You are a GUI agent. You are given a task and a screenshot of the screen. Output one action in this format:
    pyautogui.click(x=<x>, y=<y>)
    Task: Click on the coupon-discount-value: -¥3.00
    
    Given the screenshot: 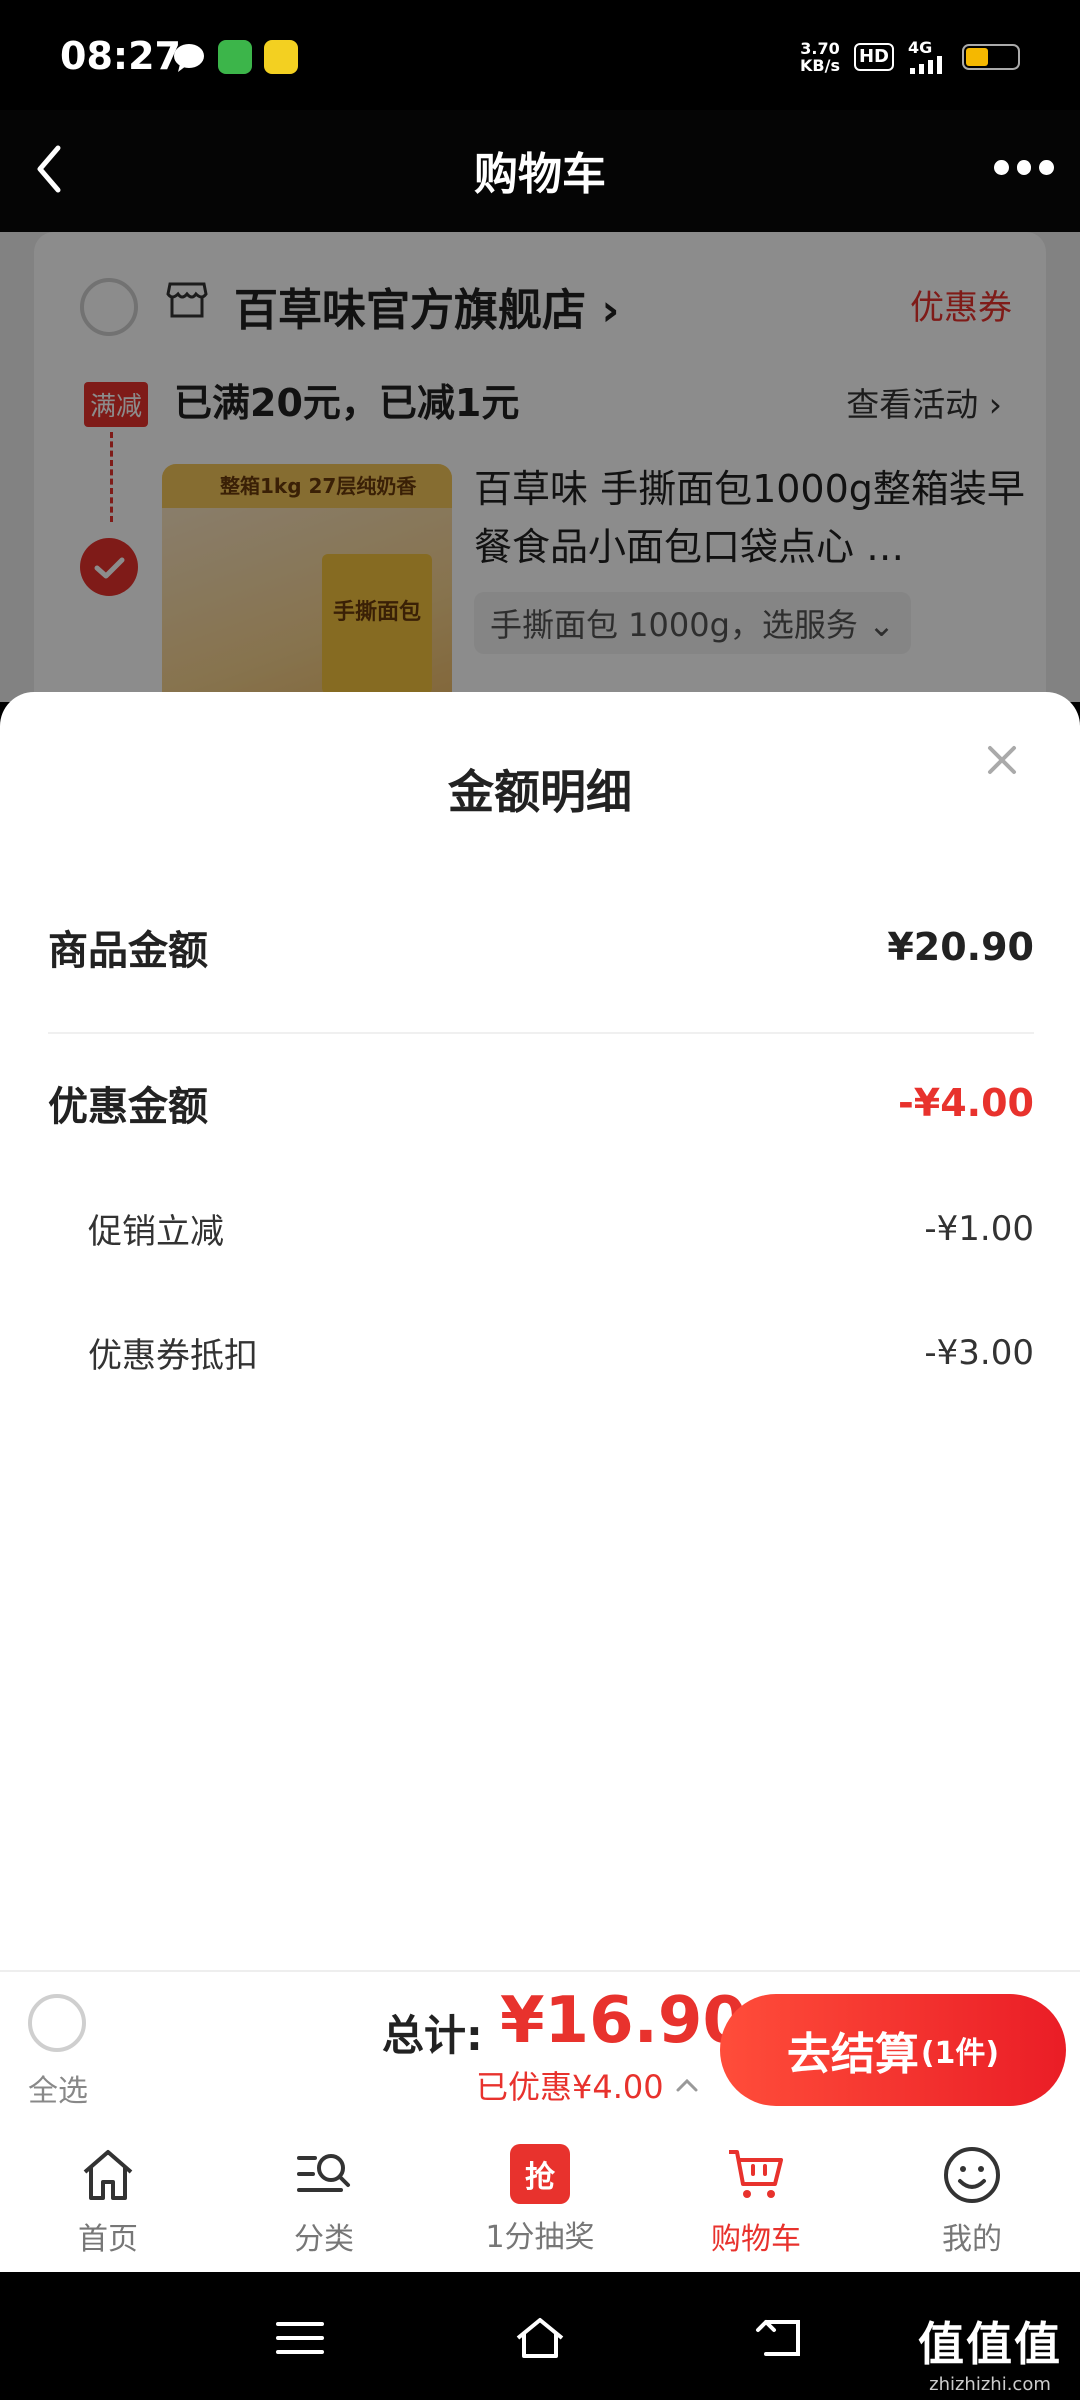 What is the action you would take?
    pyautogui.click(x=979, y=1352)
    